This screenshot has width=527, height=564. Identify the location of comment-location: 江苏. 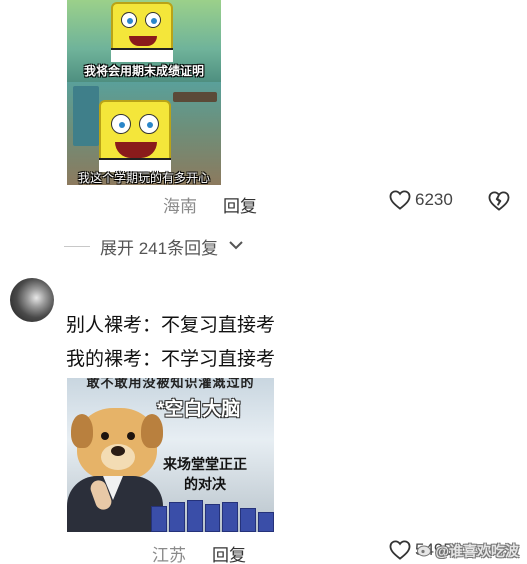
(169, 555).